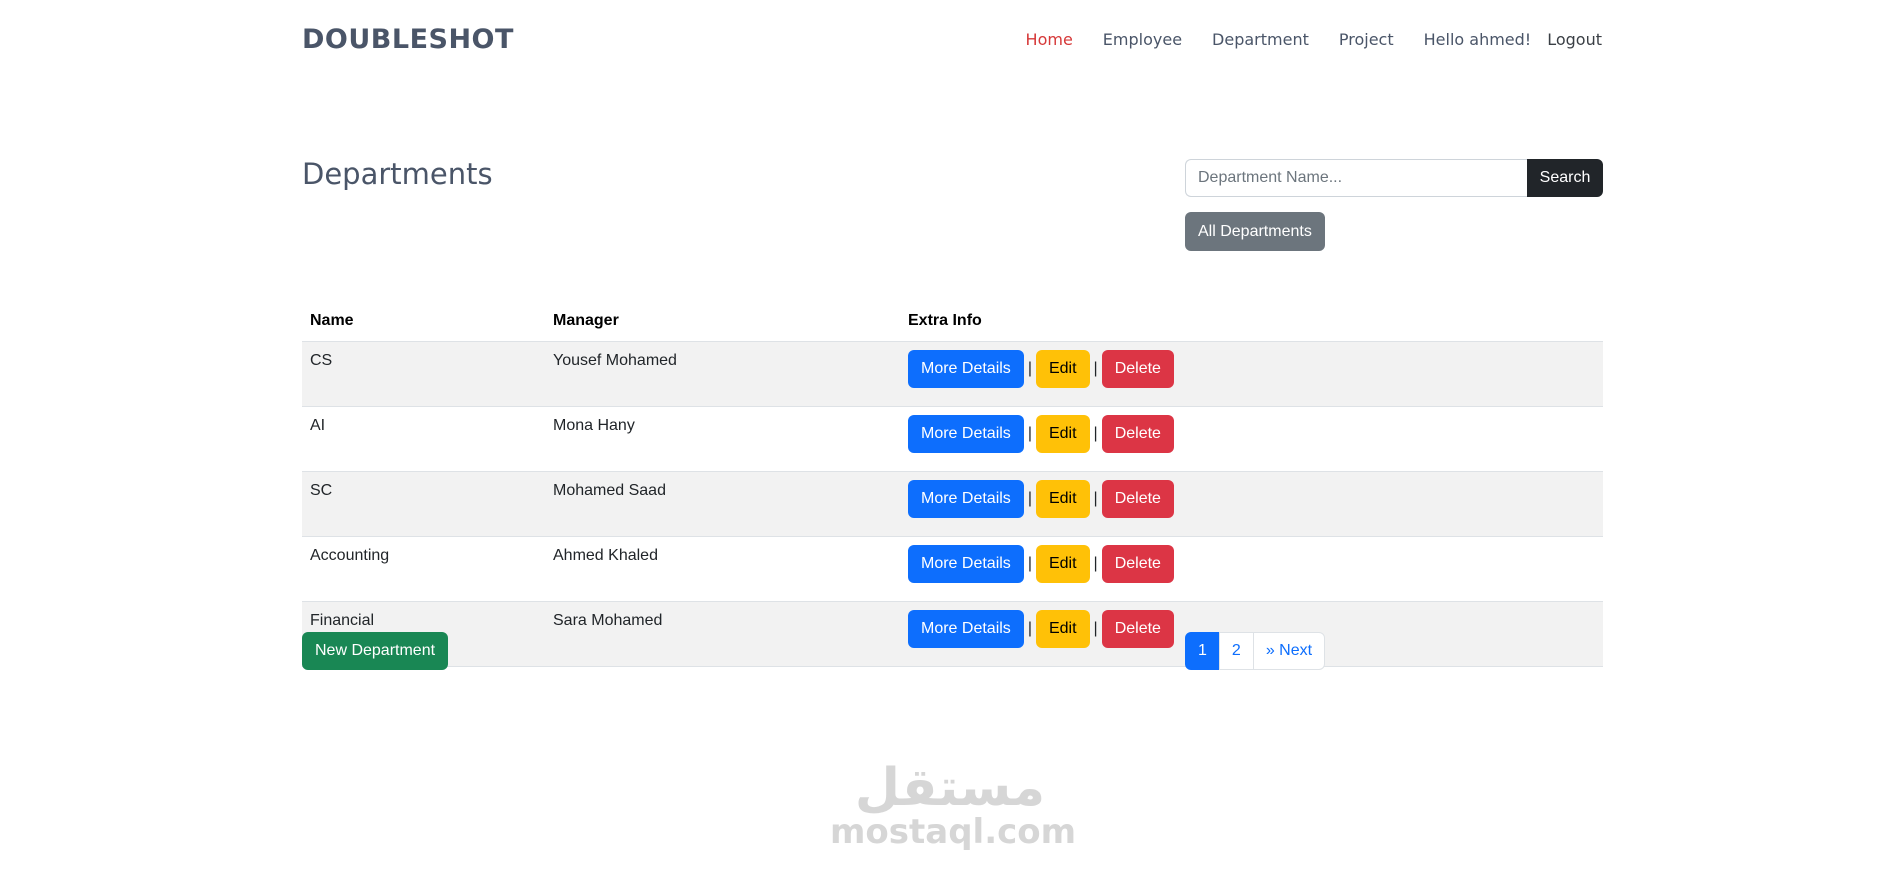  Describe the element at coordinates (408, 39) in the screenshot. I see `brand-logo: DOUBLESHOT` at that location.